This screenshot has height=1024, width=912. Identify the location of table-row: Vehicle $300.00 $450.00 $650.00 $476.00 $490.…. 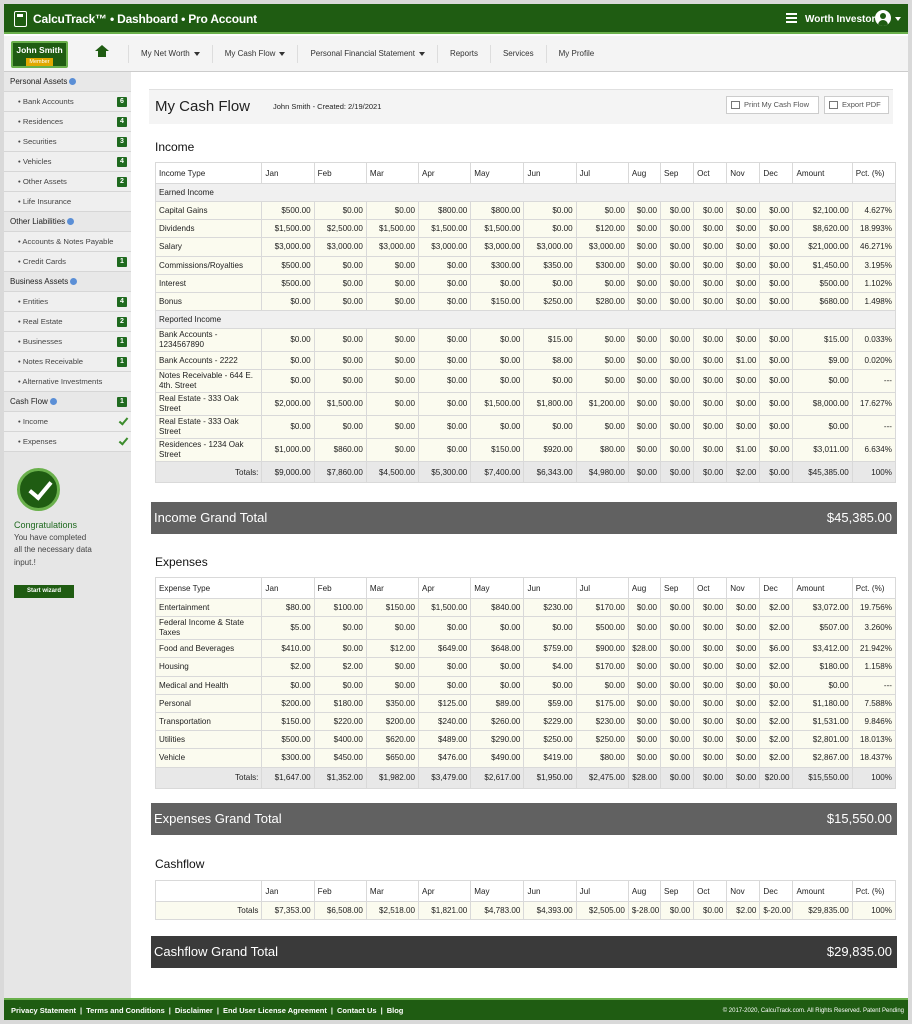
(525, 758).